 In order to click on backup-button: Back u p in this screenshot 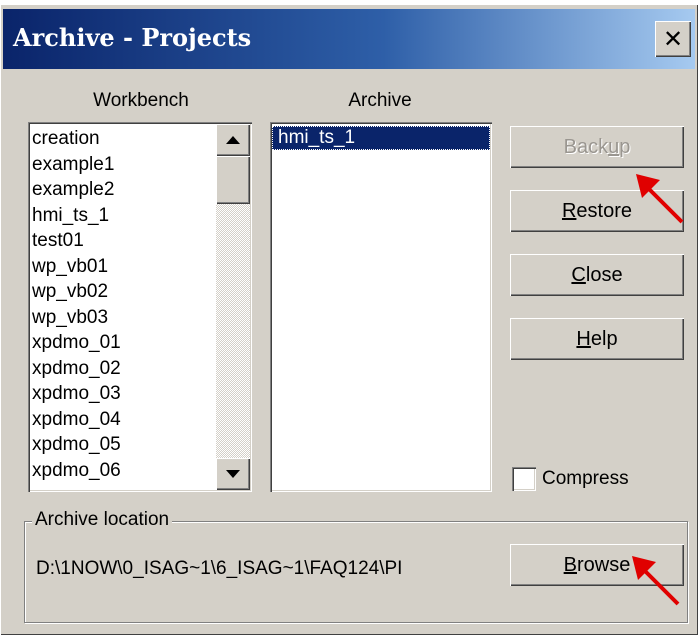, I will do `click(597, 147)`.